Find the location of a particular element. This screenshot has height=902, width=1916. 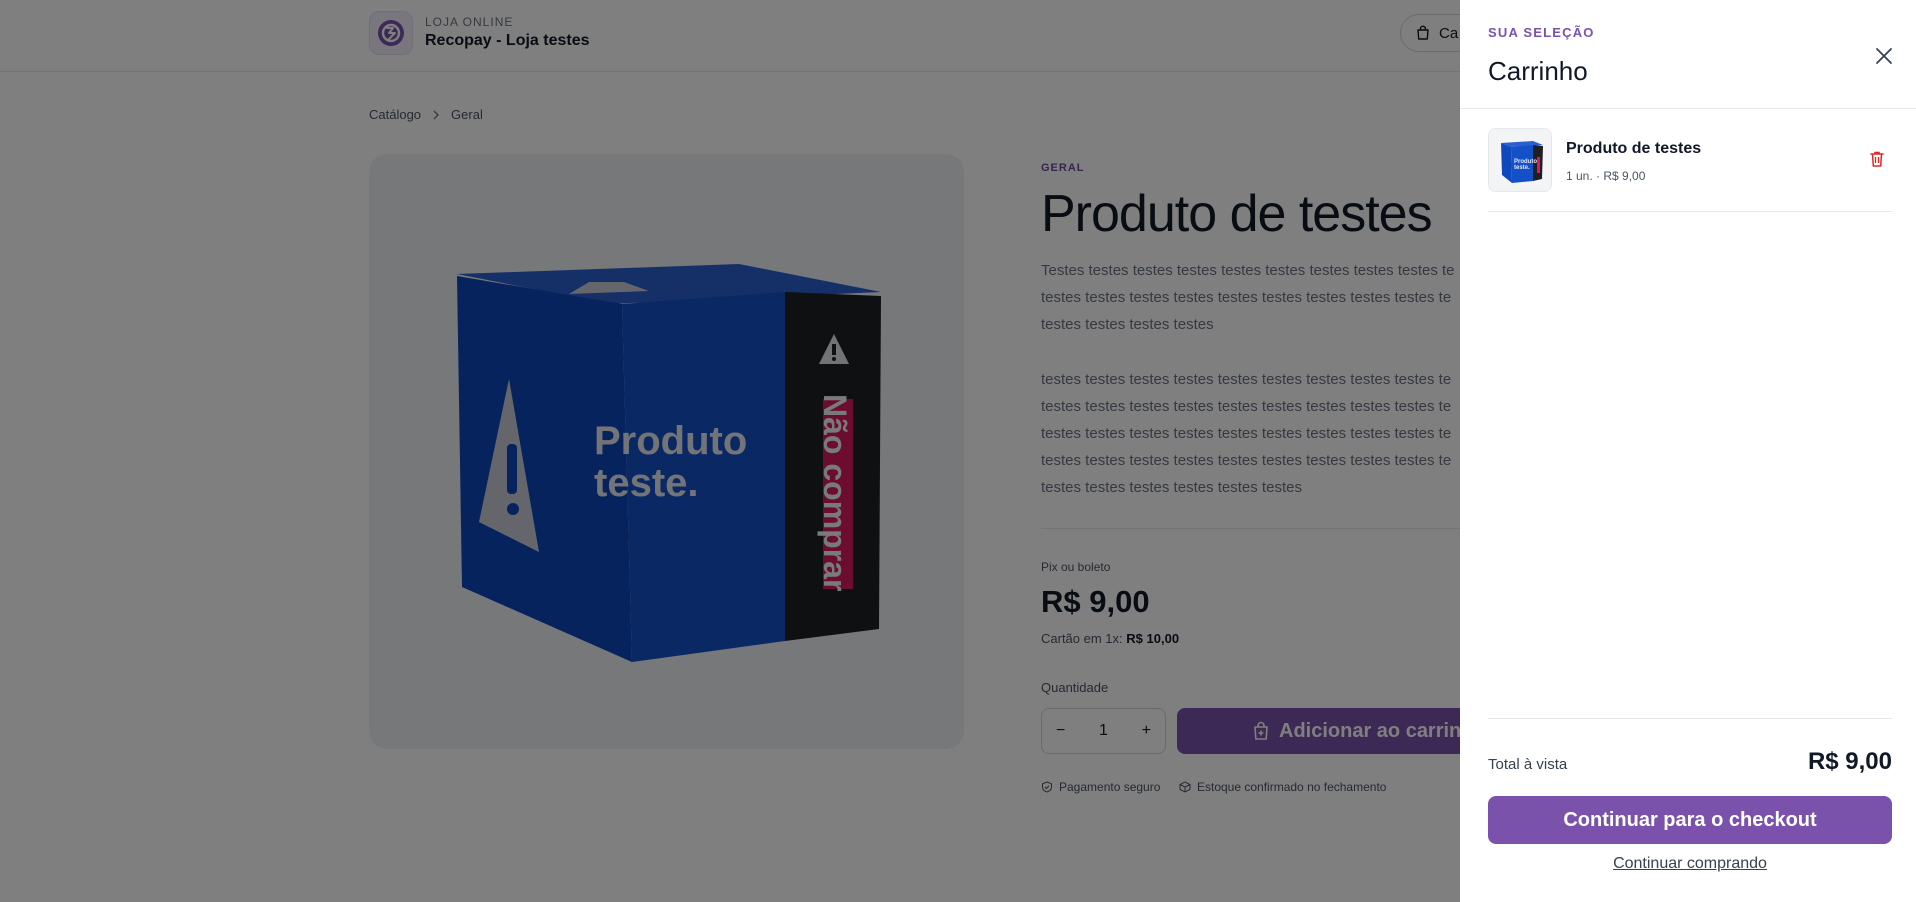

total-label: Total à vista is located at coordinates (1528, 764).